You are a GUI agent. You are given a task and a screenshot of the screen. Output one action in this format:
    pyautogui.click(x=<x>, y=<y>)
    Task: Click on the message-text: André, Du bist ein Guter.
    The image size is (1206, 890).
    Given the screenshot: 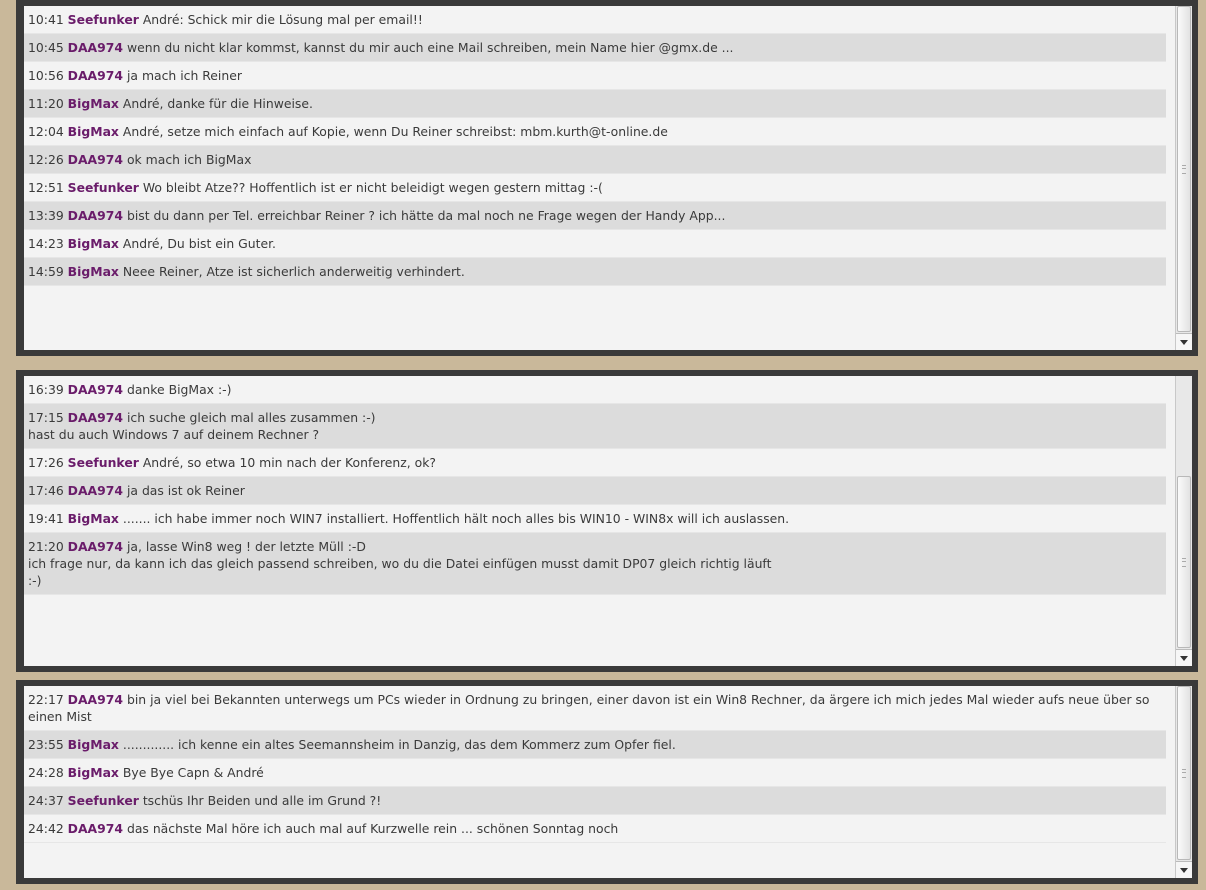 What is the action you would take?
    pyautogui.click(x=199, y=243)
    